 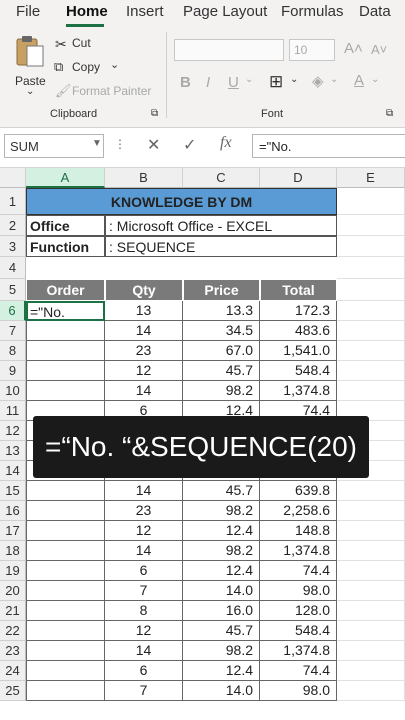 I want to click on fill-color-icon: ◈, so click(x=318, y=81).